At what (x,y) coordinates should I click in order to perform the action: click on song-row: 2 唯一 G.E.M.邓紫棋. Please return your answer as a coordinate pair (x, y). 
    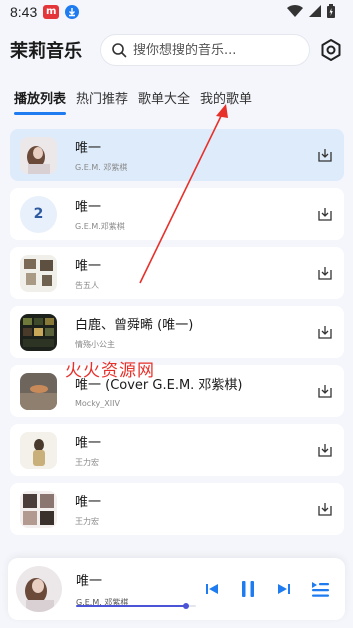
    Looking at the image, I should click on (177, 214).